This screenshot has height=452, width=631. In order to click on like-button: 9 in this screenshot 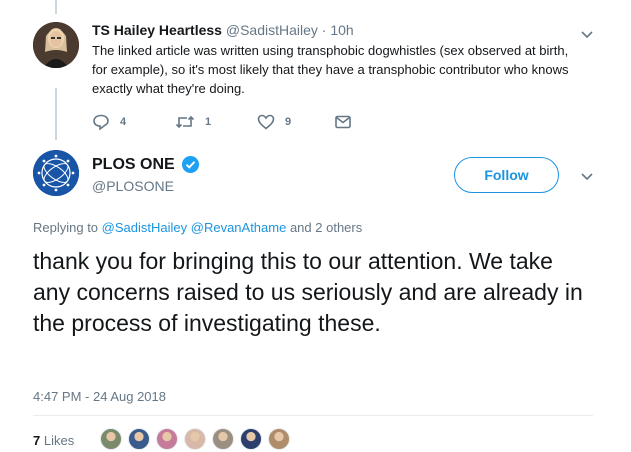, I will do `click(274, 122)`.